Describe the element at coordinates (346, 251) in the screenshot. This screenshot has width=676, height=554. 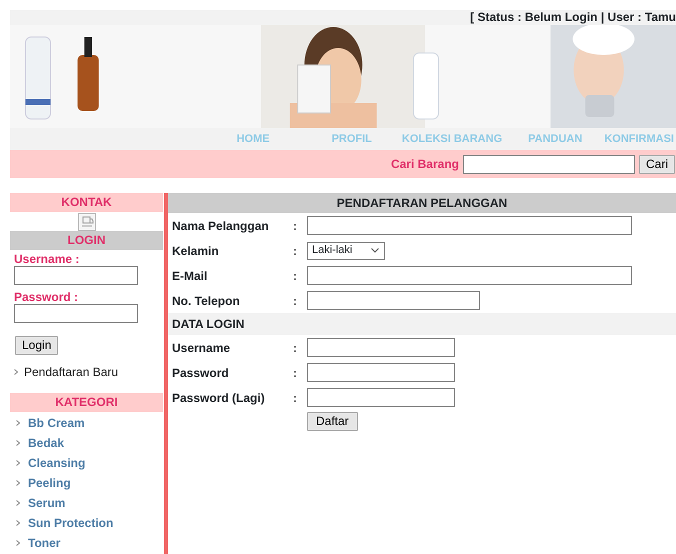
I see `gender-select: Laki-laki` at that location.